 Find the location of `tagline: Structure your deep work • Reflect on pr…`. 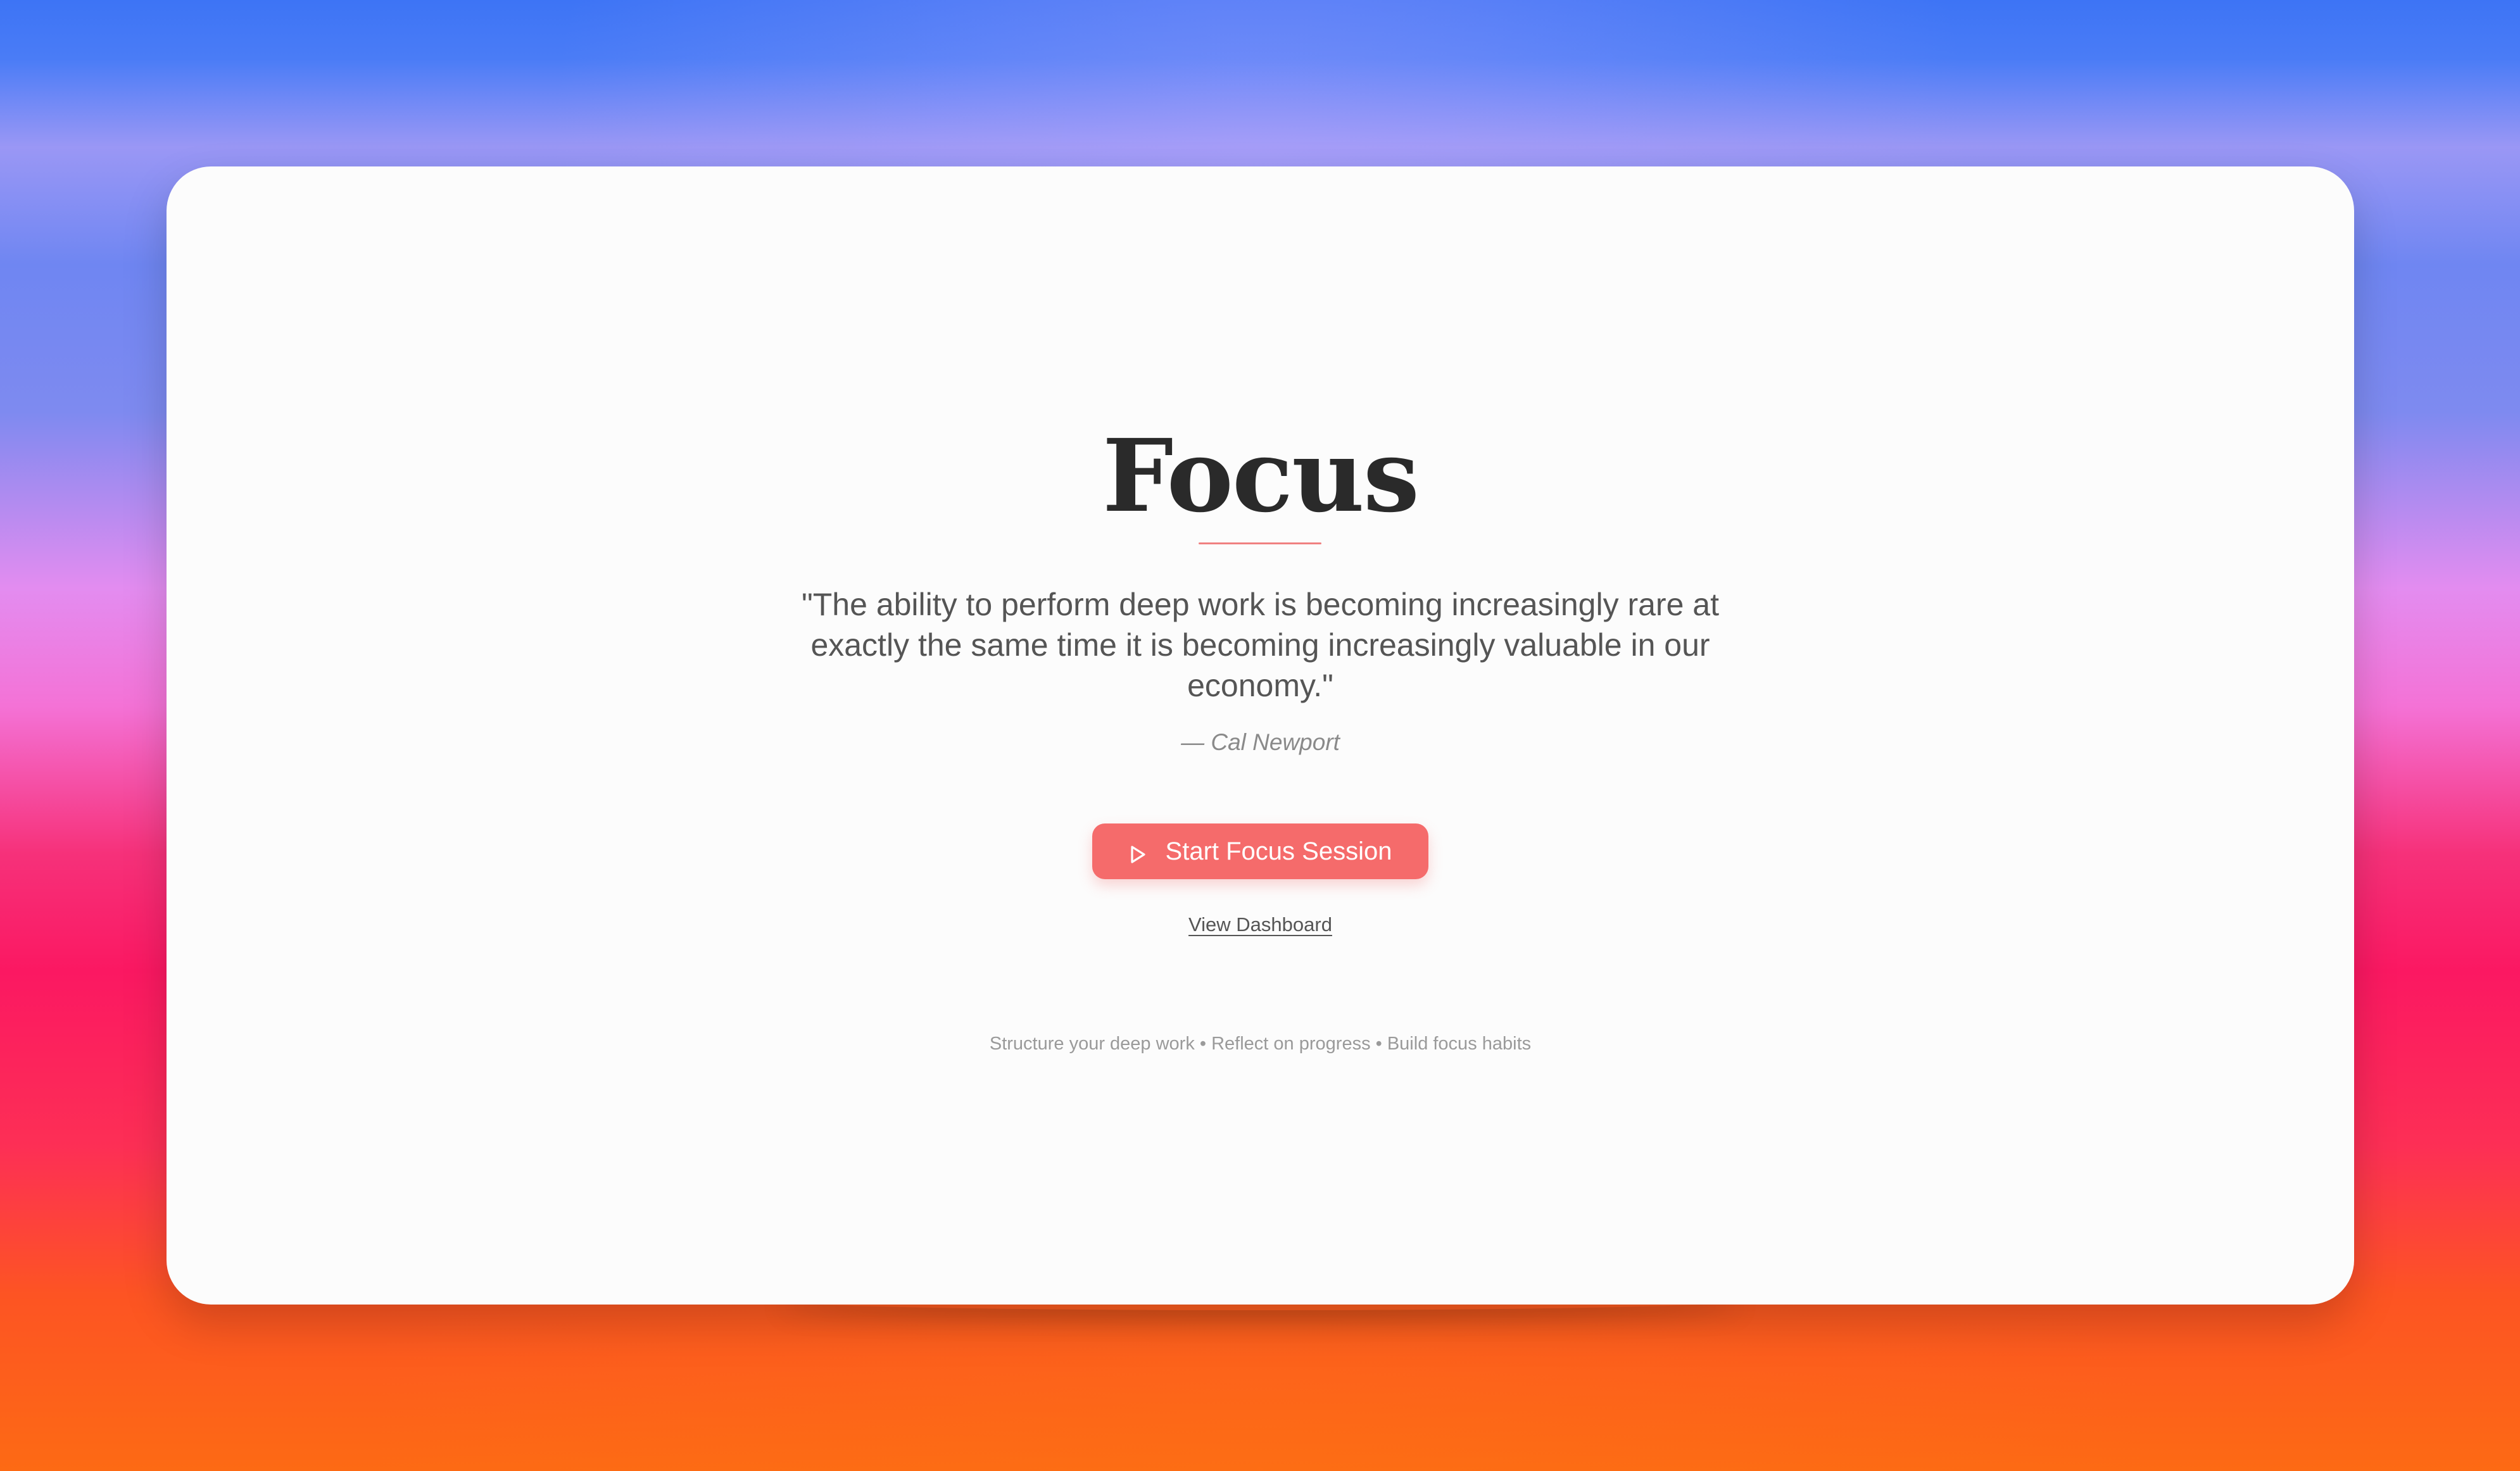

tagline: Structure your deep work • Reflect on pr… is located at coordinates (1260, 1044).